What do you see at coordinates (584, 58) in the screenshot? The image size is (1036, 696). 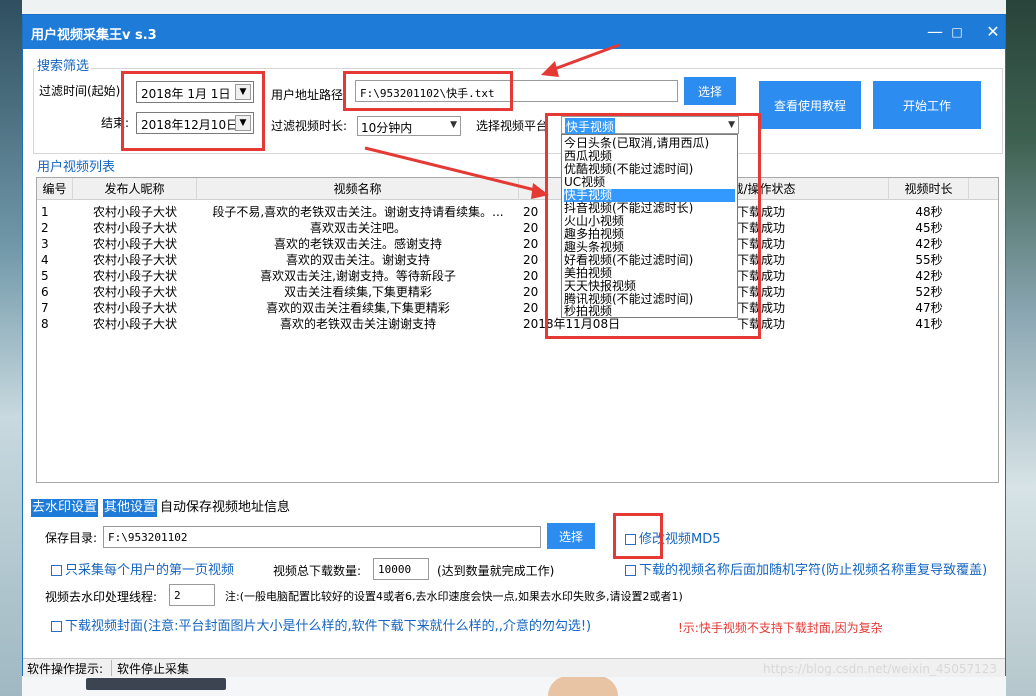 I see `arrow-to-path` at bounding box center [584, 58].